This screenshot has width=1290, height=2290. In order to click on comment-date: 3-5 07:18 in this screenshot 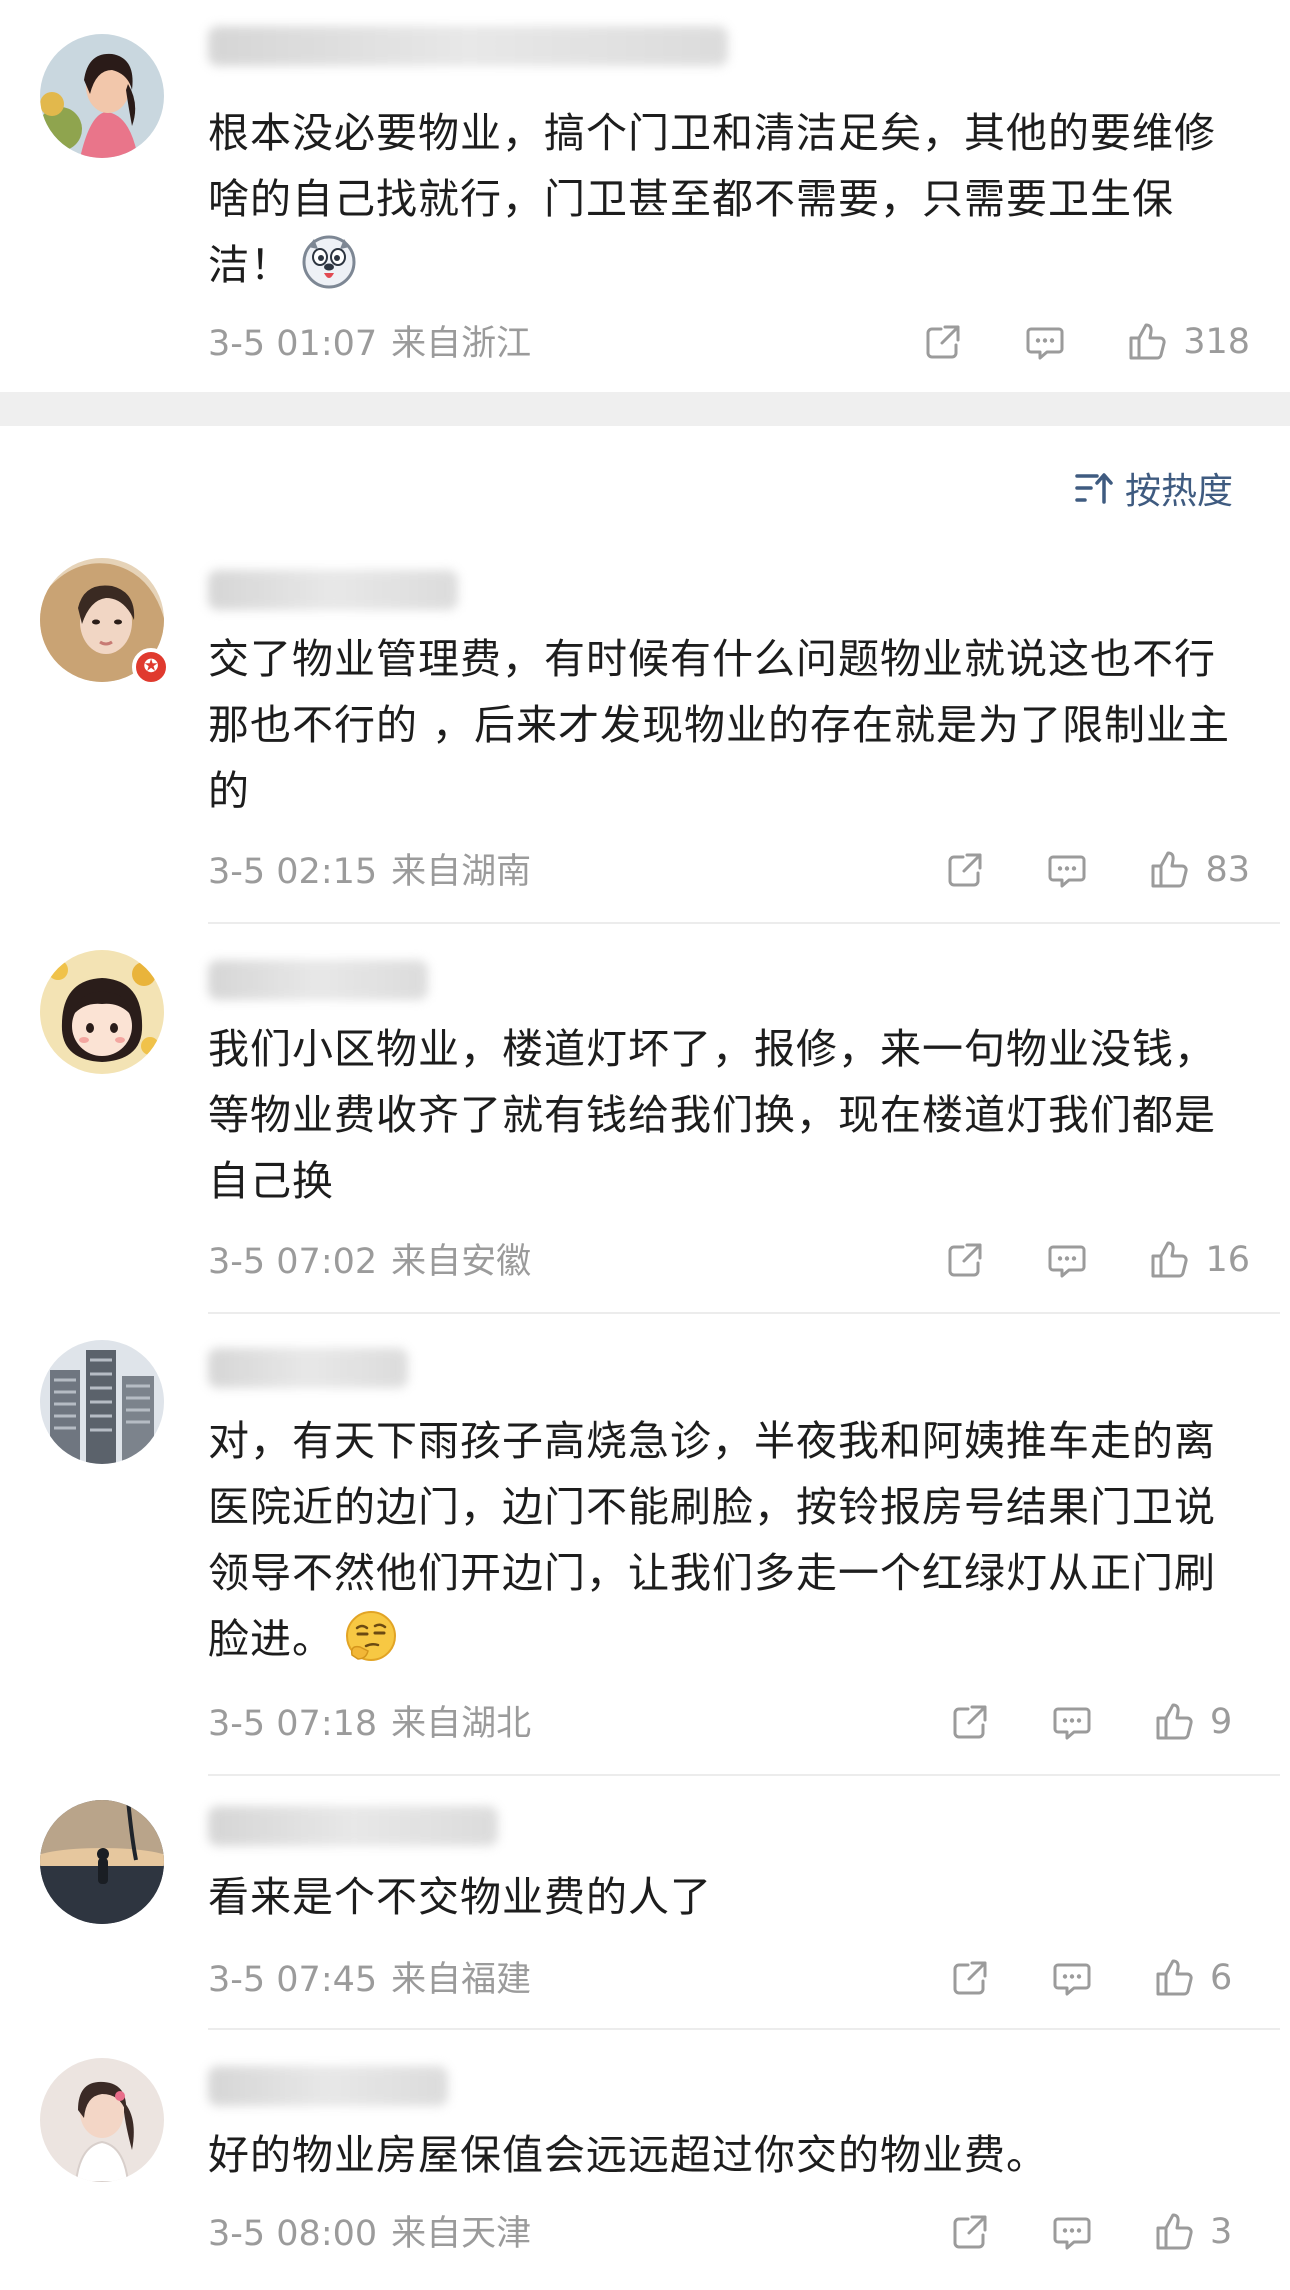, I will do `click(293, 1724)`.